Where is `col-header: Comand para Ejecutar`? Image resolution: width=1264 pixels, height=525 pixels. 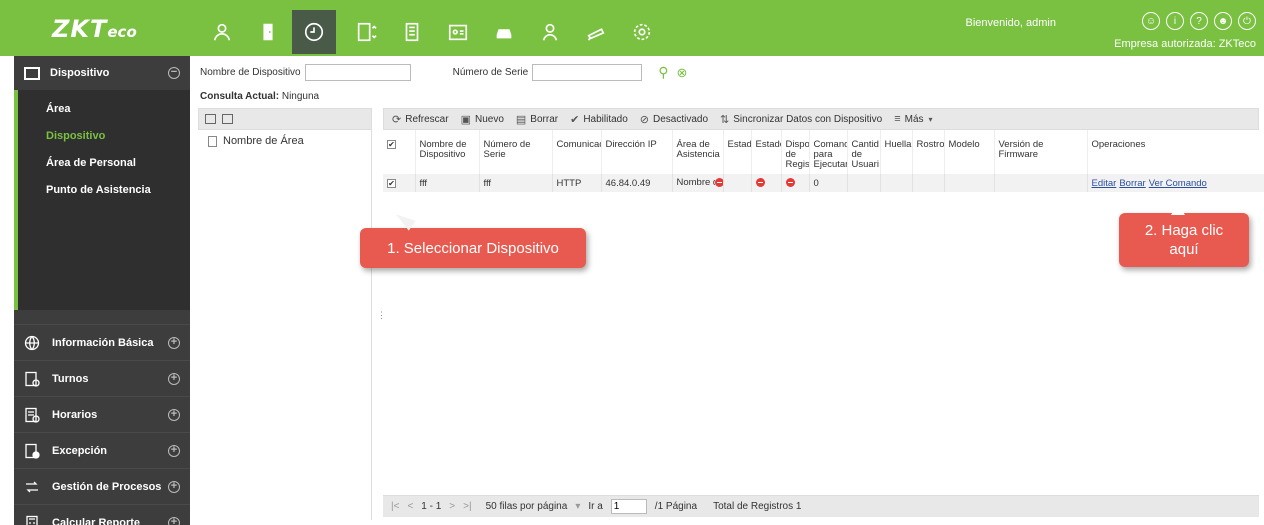 col-header: Comand para Ejecutar is located at coordinates (828, 152).